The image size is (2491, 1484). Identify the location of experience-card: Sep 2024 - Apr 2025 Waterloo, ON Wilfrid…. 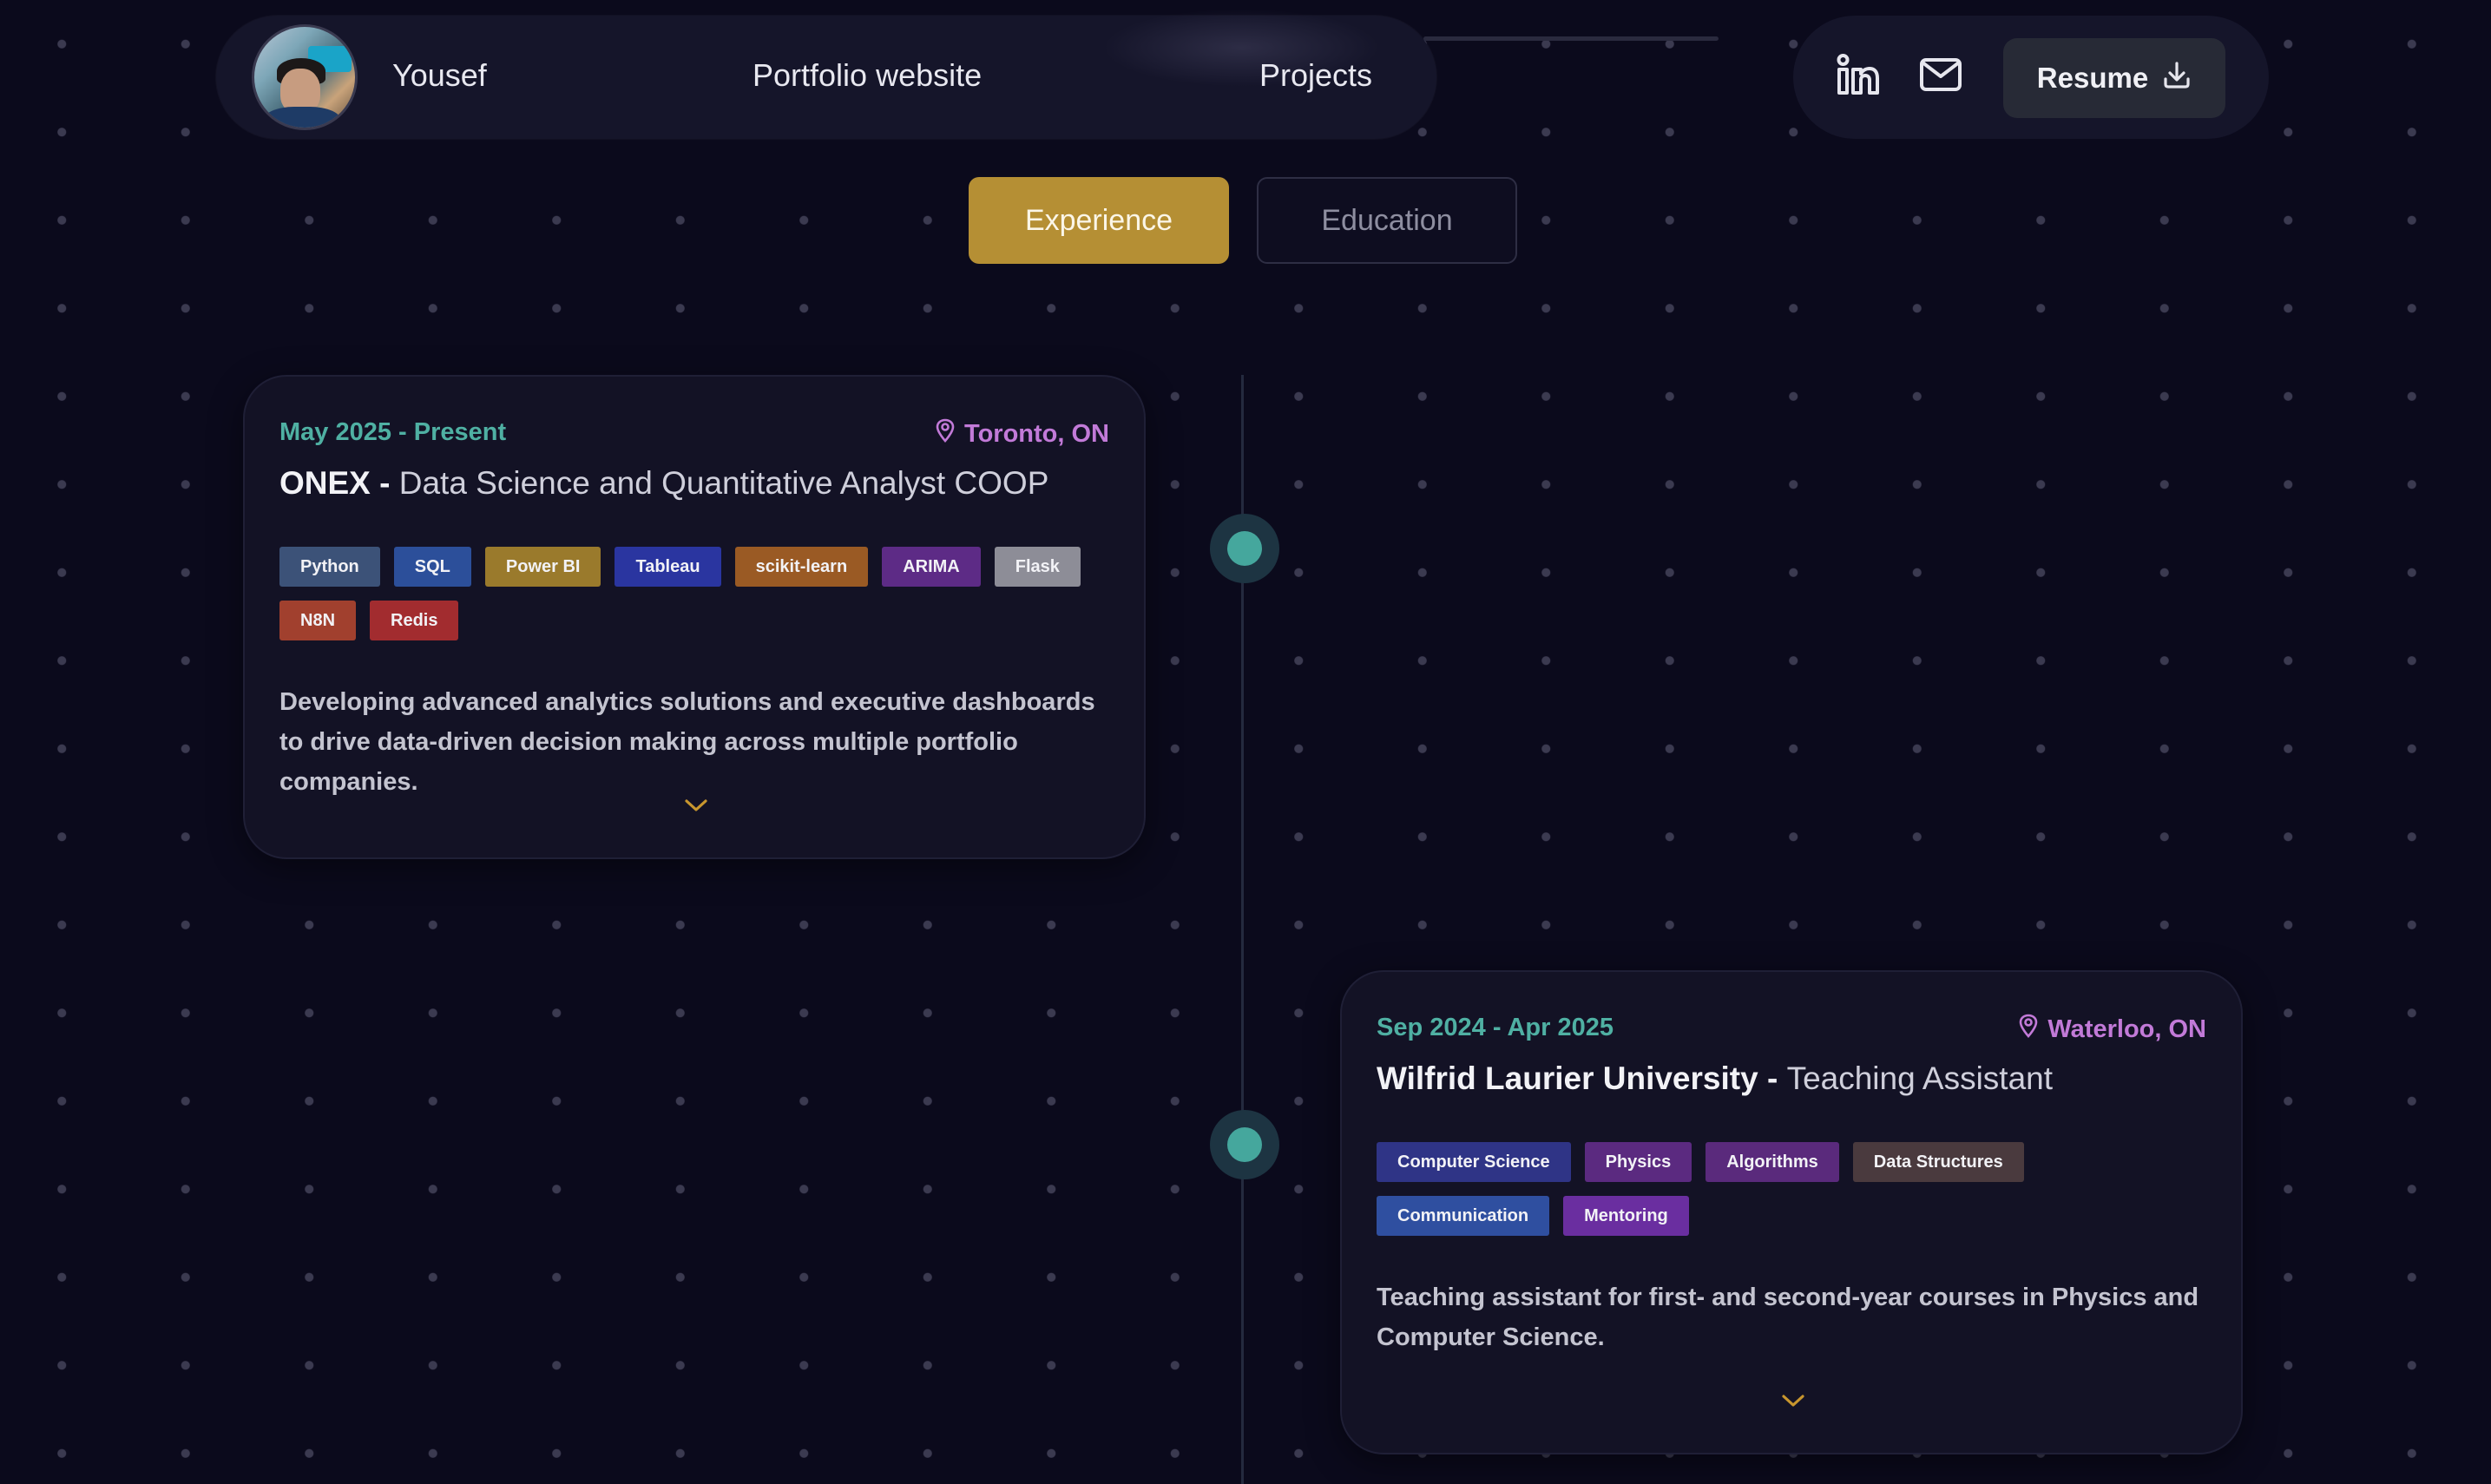
(1791, 1212).